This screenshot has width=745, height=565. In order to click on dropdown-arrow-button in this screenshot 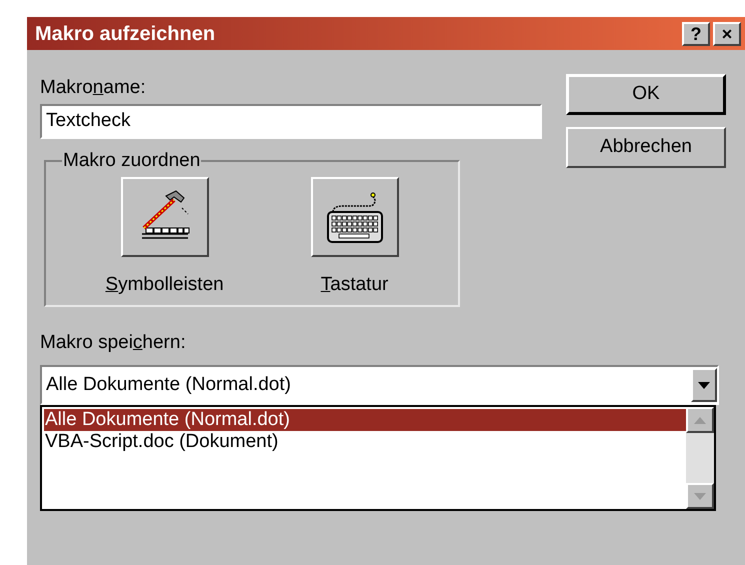, I will do `click(704, 385)`.